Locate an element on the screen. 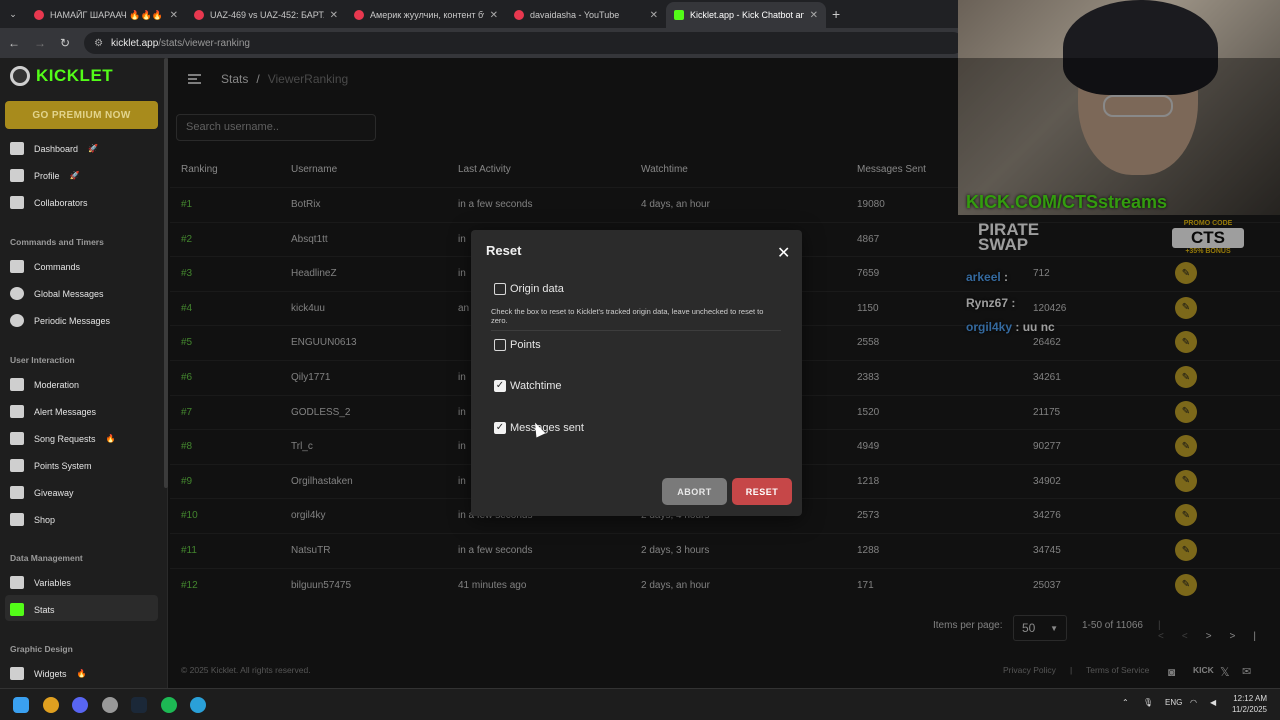  bar-chart-icon is located at coordinates (17, 609).